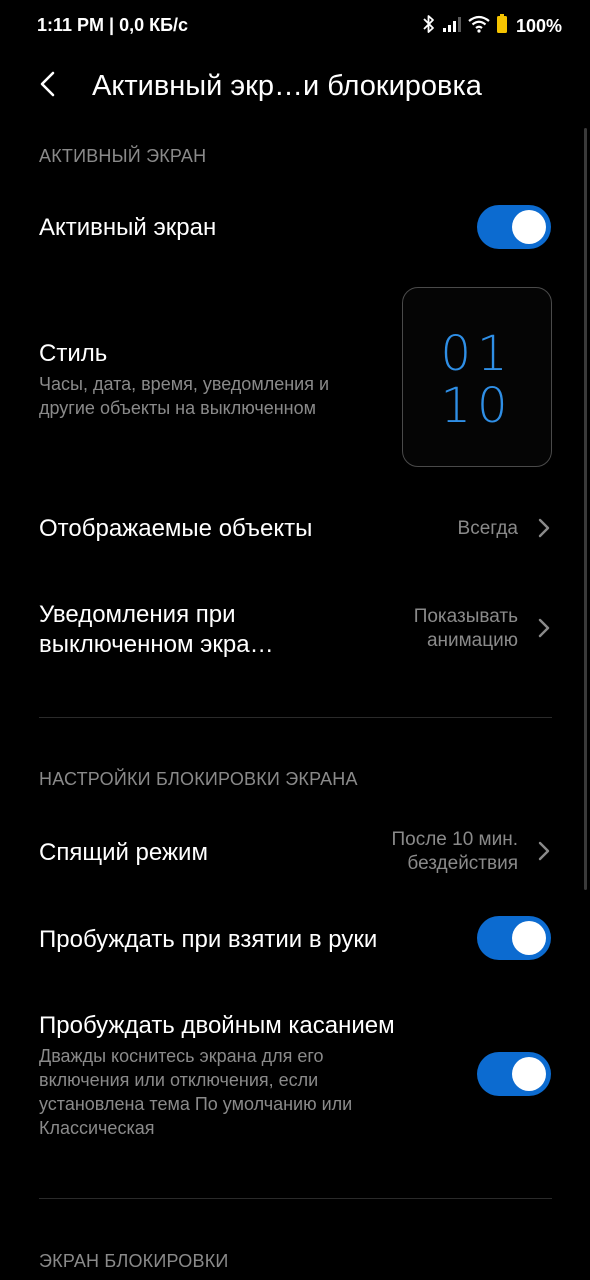  Describe the element at coordinates (198, 779) in the screenshot. I see `section-header-lock-settings: НАСТРОЙКИ БЛОКИРОВКИ ЭКРАНА` at that location.